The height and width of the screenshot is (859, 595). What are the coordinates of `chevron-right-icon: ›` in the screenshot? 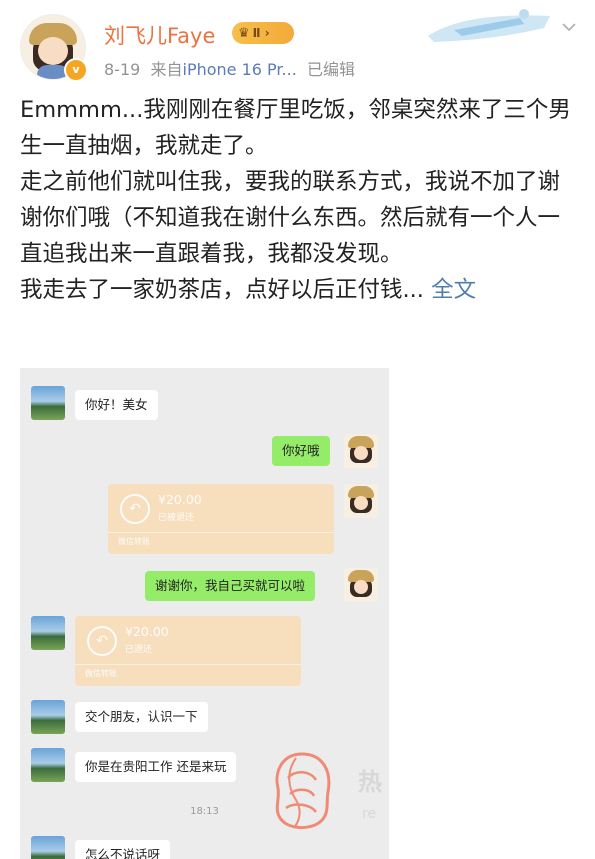 It's located at (265, 33).